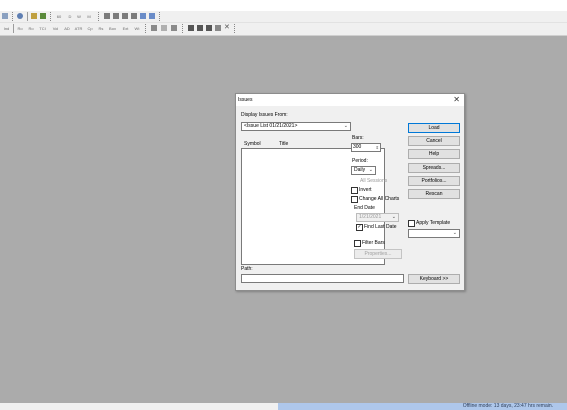  What do you see at coordinates (456, 99) in the screenshot?
I see `close-icon: ✕` at bounding box center [456, 99].